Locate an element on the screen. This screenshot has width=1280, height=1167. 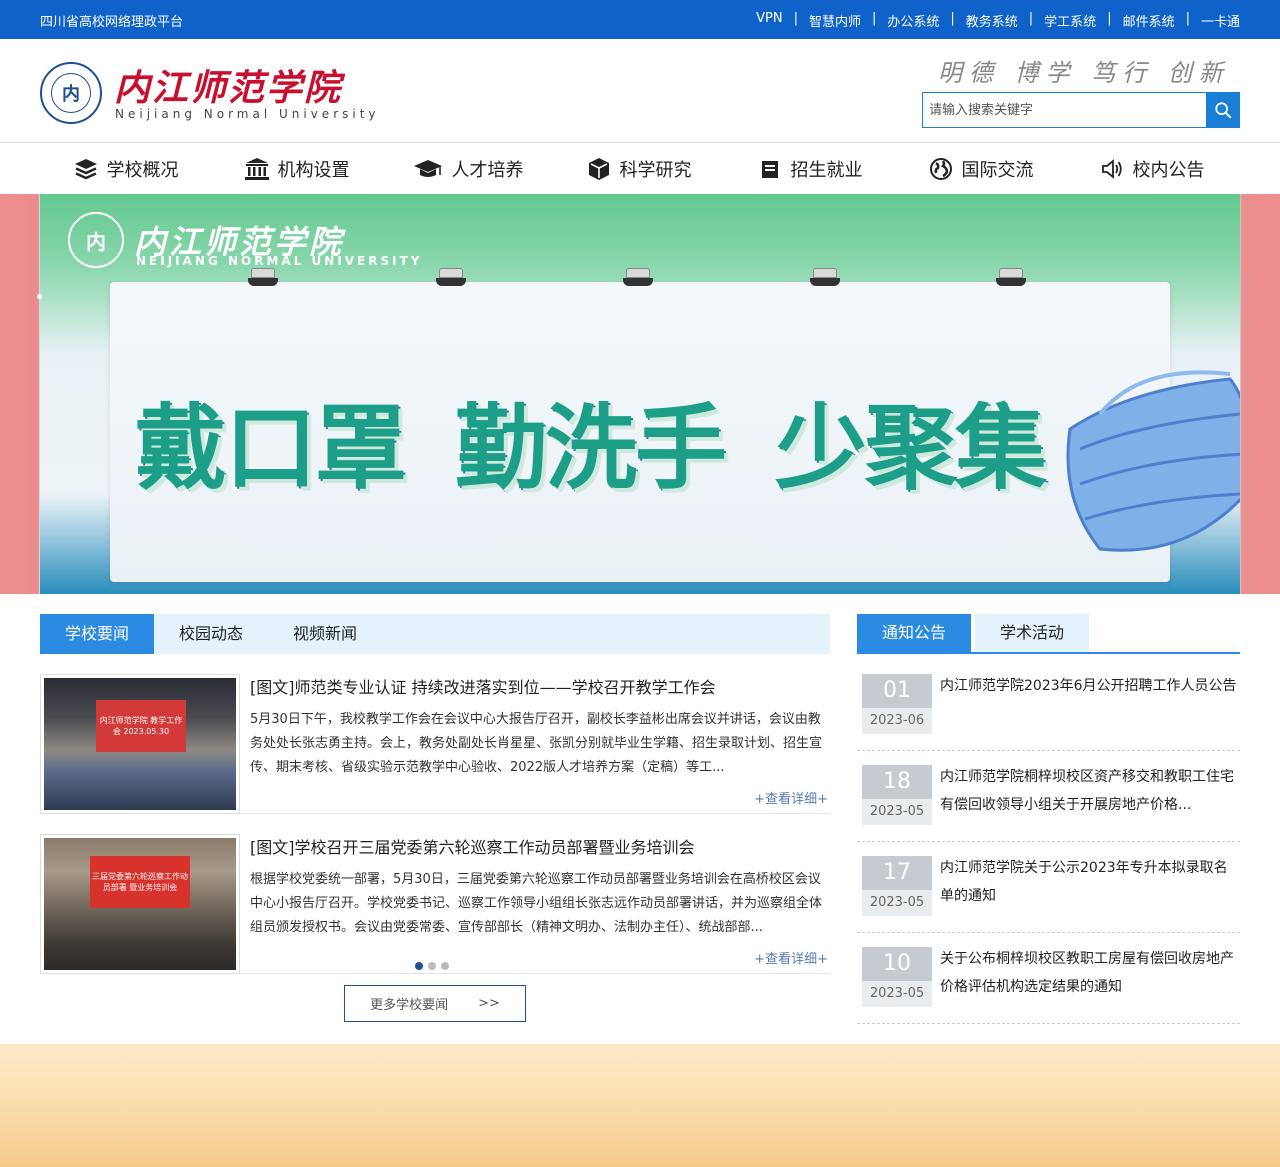
nav-item-research: 科学研究 is located at coordinates (638, 168).